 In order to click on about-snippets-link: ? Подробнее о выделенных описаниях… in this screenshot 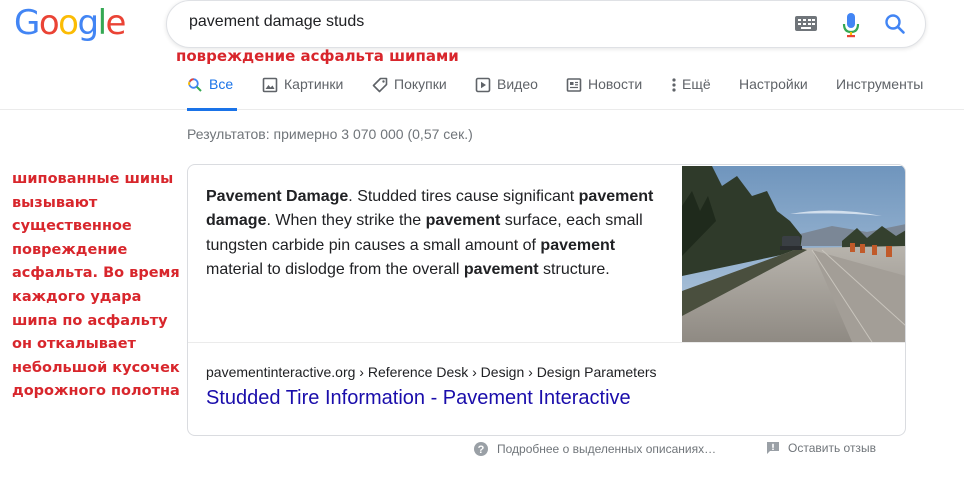, I will do `click(594, 449)`.